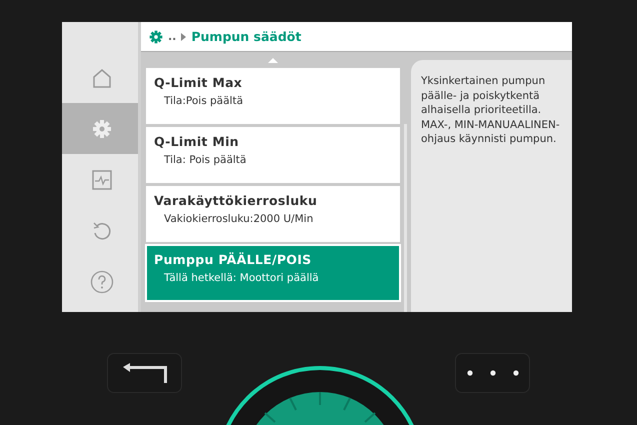 This screenshot has width=637, height=425. Describe the element at coordinates (172, 36) in the screenshot. I see `breadcrumb: ..` at that location.